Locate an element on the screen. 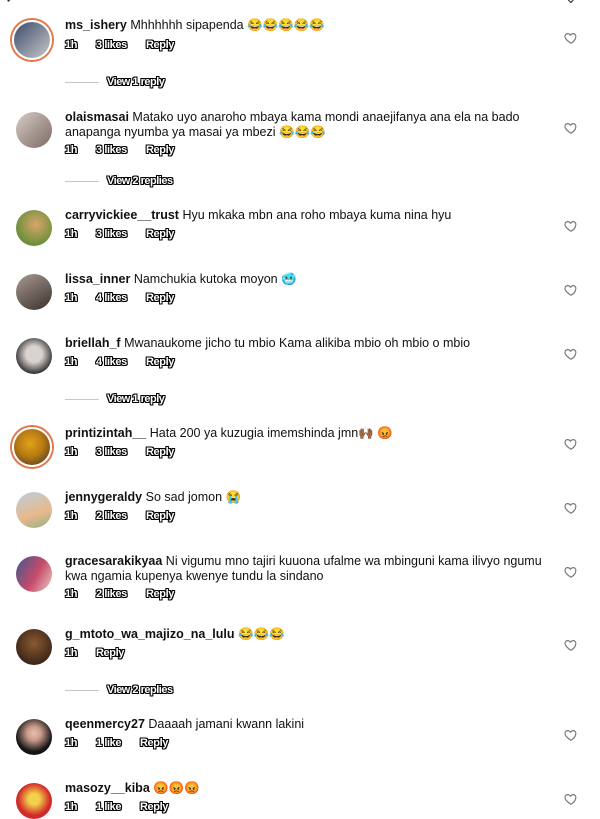 The width and height of the screenshot is (600, 819). top-right-glyph: ⌄ is located at coordinates (571, 2).